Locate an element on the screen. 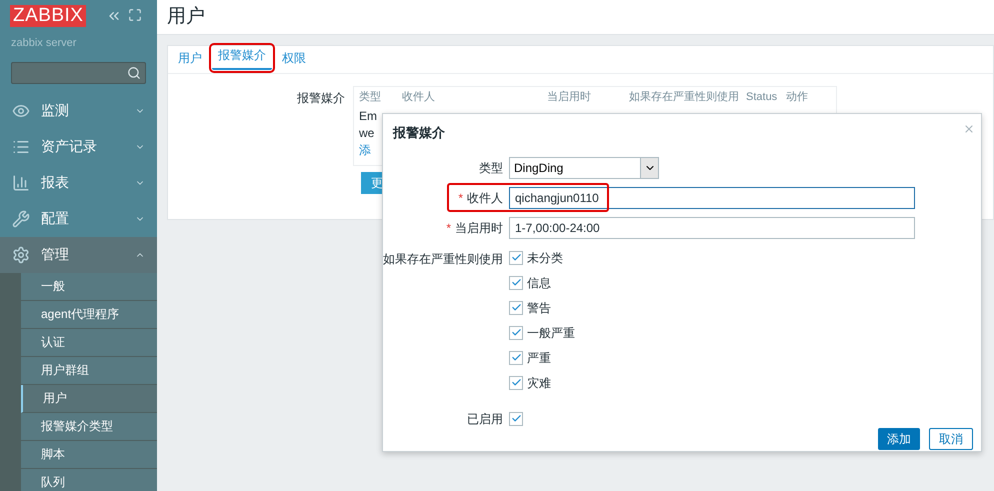 Image resolution: width=994 pixels, height=491 pixels. submenu-item: agent代理程序 is located at coordinates (89, 314).